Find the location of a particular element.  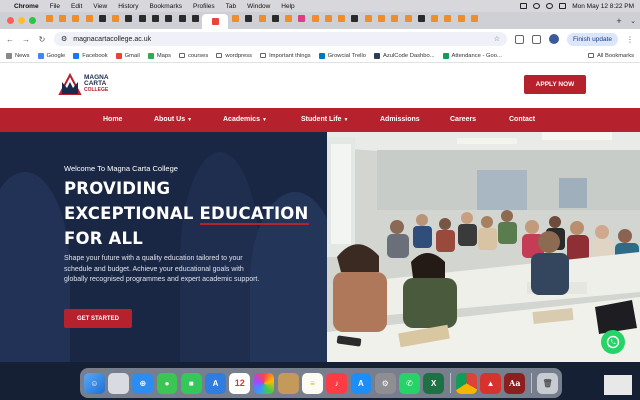

nav-student-life: Student Life ▼ is located at coordinates (324, 120).